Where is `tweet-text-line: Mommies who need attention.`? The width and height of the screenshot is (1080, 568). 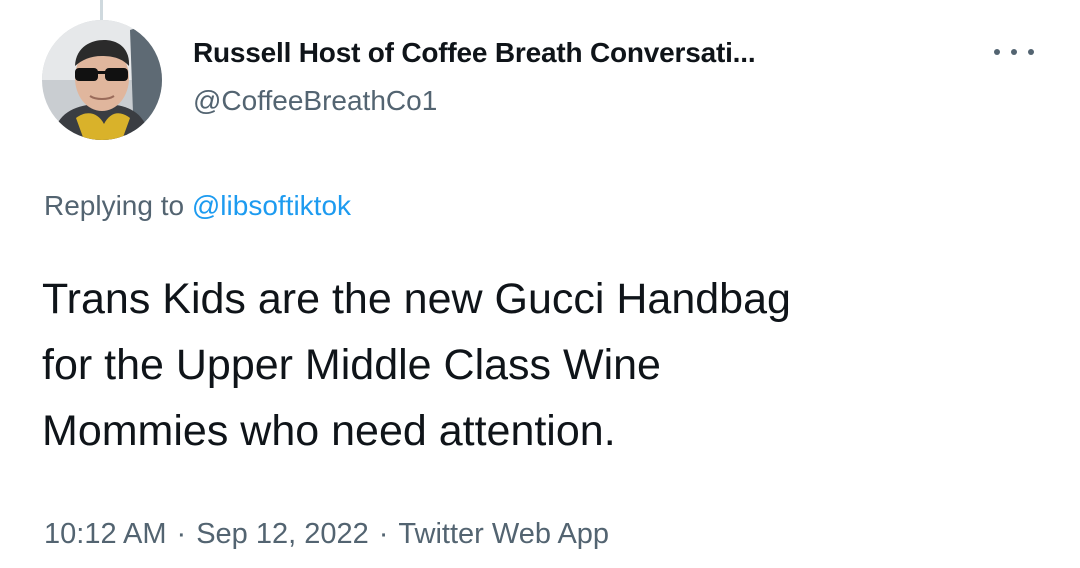
tweet-text-line: Mommies who need attention. is located at coordinates (329, 431).